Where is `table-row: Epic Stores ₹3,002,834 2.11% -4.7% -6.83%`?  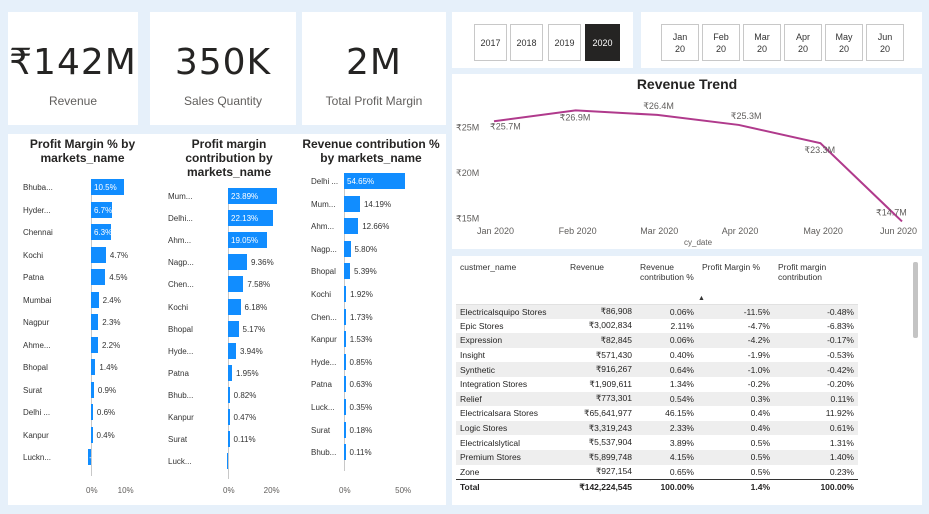
table-row: Epic Stores ₹3,002,834 2.11% -4.7% -6.83% is located at coordinates (657, 326).